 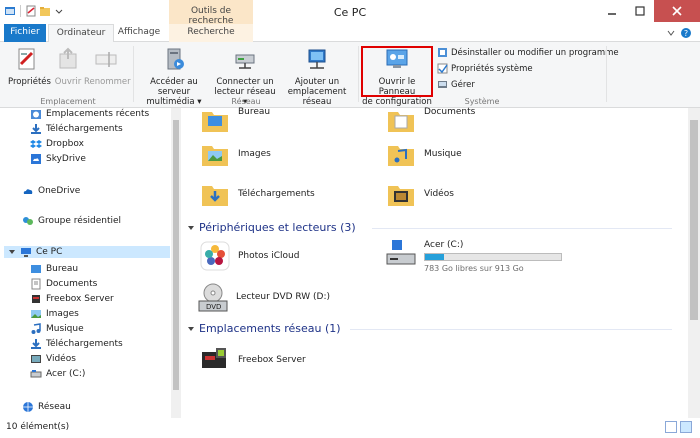 I want to click on map-network-drive-label-1: Connecter un, so click(x=245, y=82).